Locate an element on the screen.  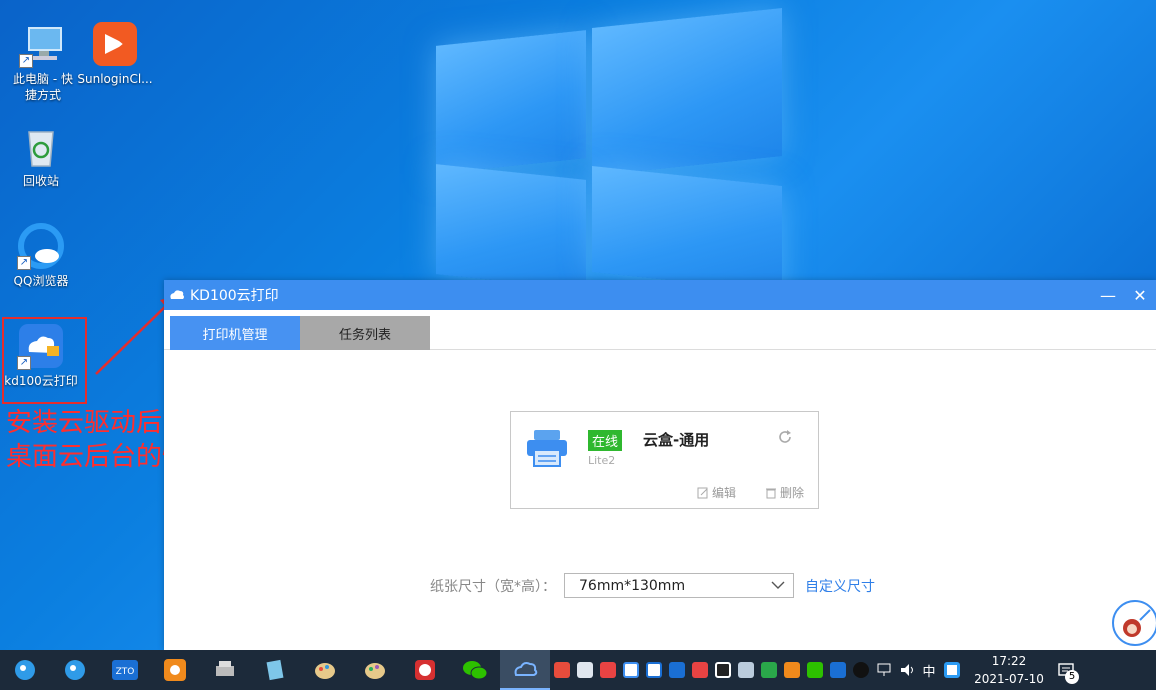
desktop-icon-this-pc: ↗ 此电脑 - 快 捷方式 is located at coordinates (43, 61).